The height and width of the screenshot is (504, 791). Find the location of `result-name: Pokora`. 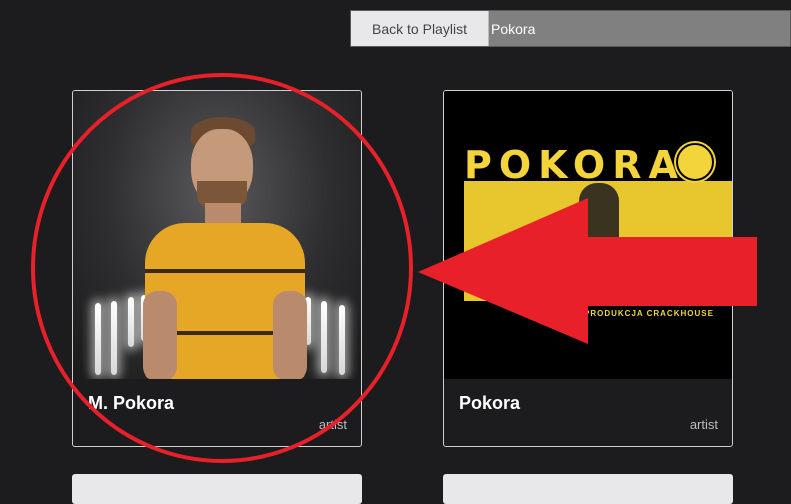

result-name: Pokora is located at coordinates (490, 403).